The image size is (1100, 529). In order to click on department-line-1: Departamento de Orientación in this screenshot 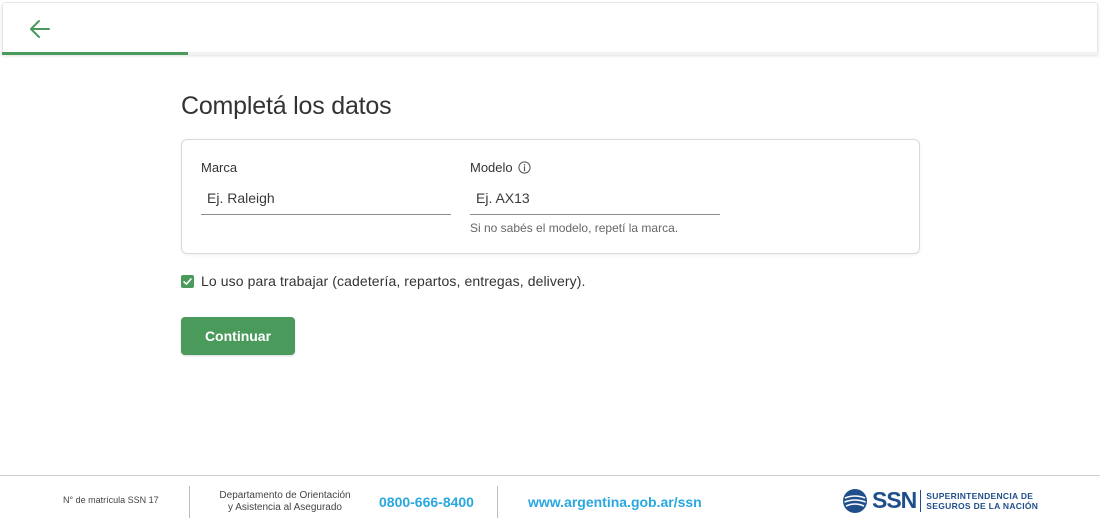, I will do `click(285, 495)`.